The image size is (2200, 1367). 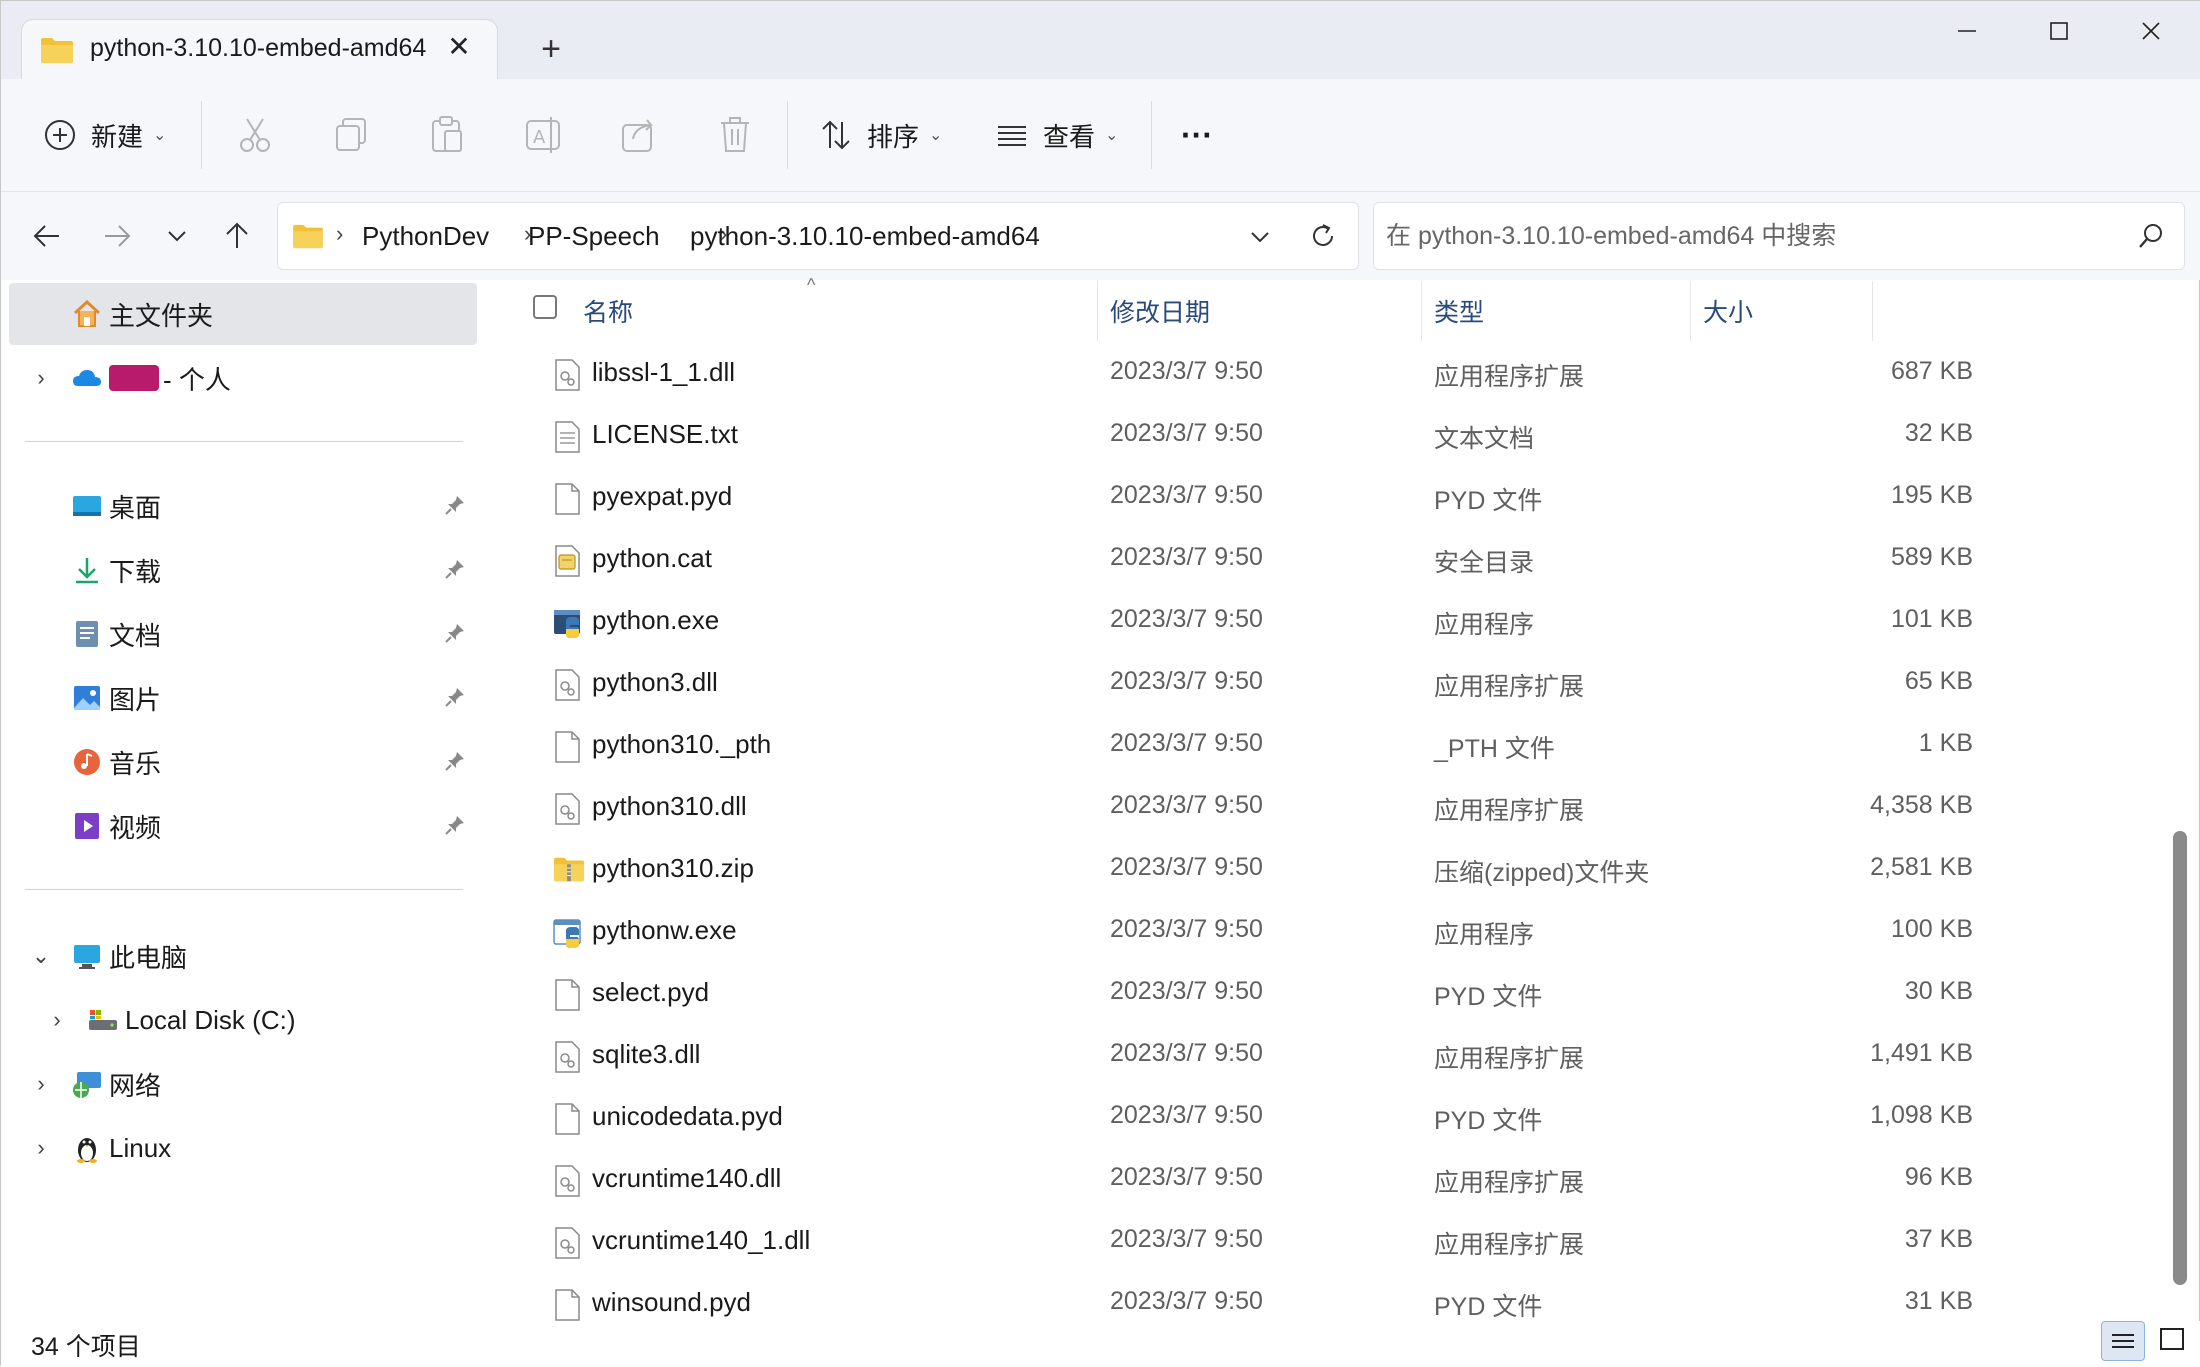 I want to click on file-name: python3.dll, so click(x=655, y=682).